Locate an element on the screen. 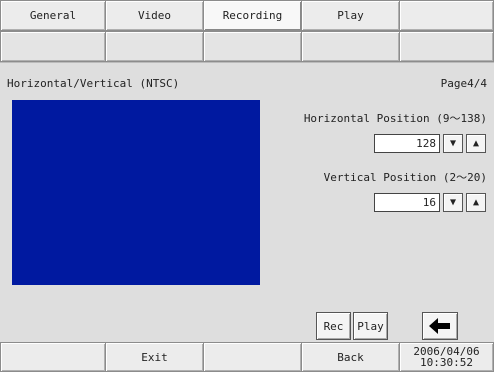 This screenshot has width=494, height=372. vertical-position-control: 16 ▼ ▲ is located at coordinates (430, 202).